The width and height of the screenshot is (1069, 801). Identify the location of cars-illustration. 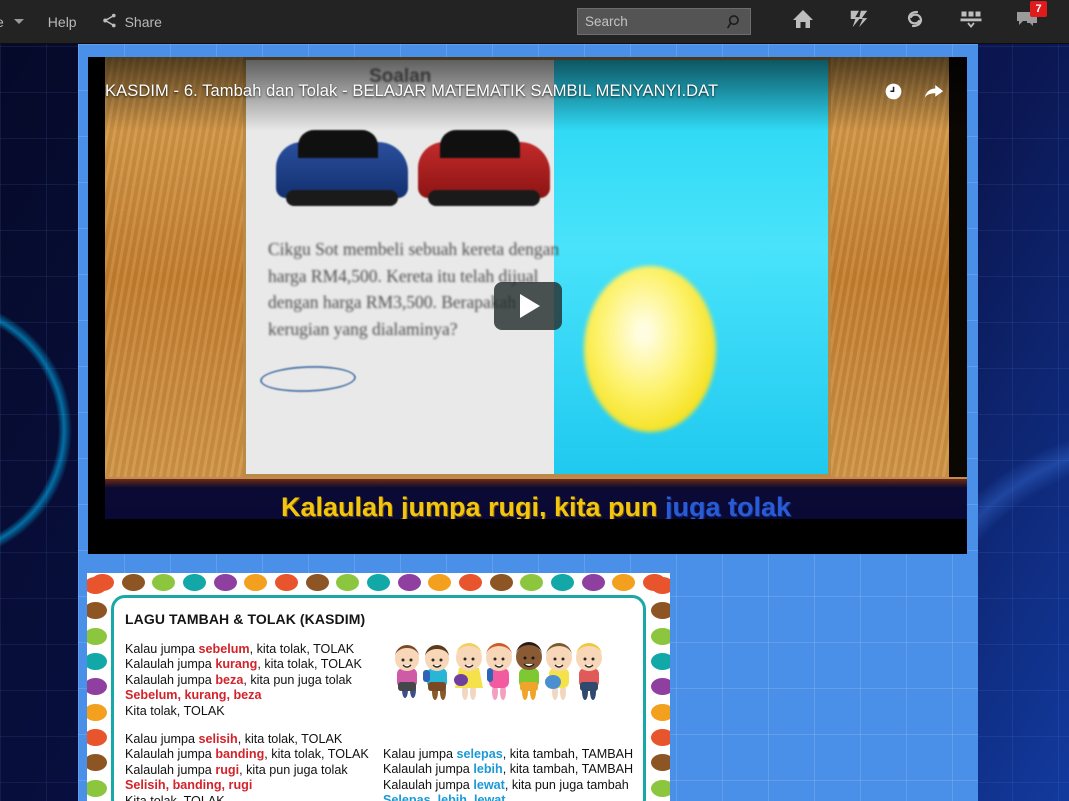
(417, 171).